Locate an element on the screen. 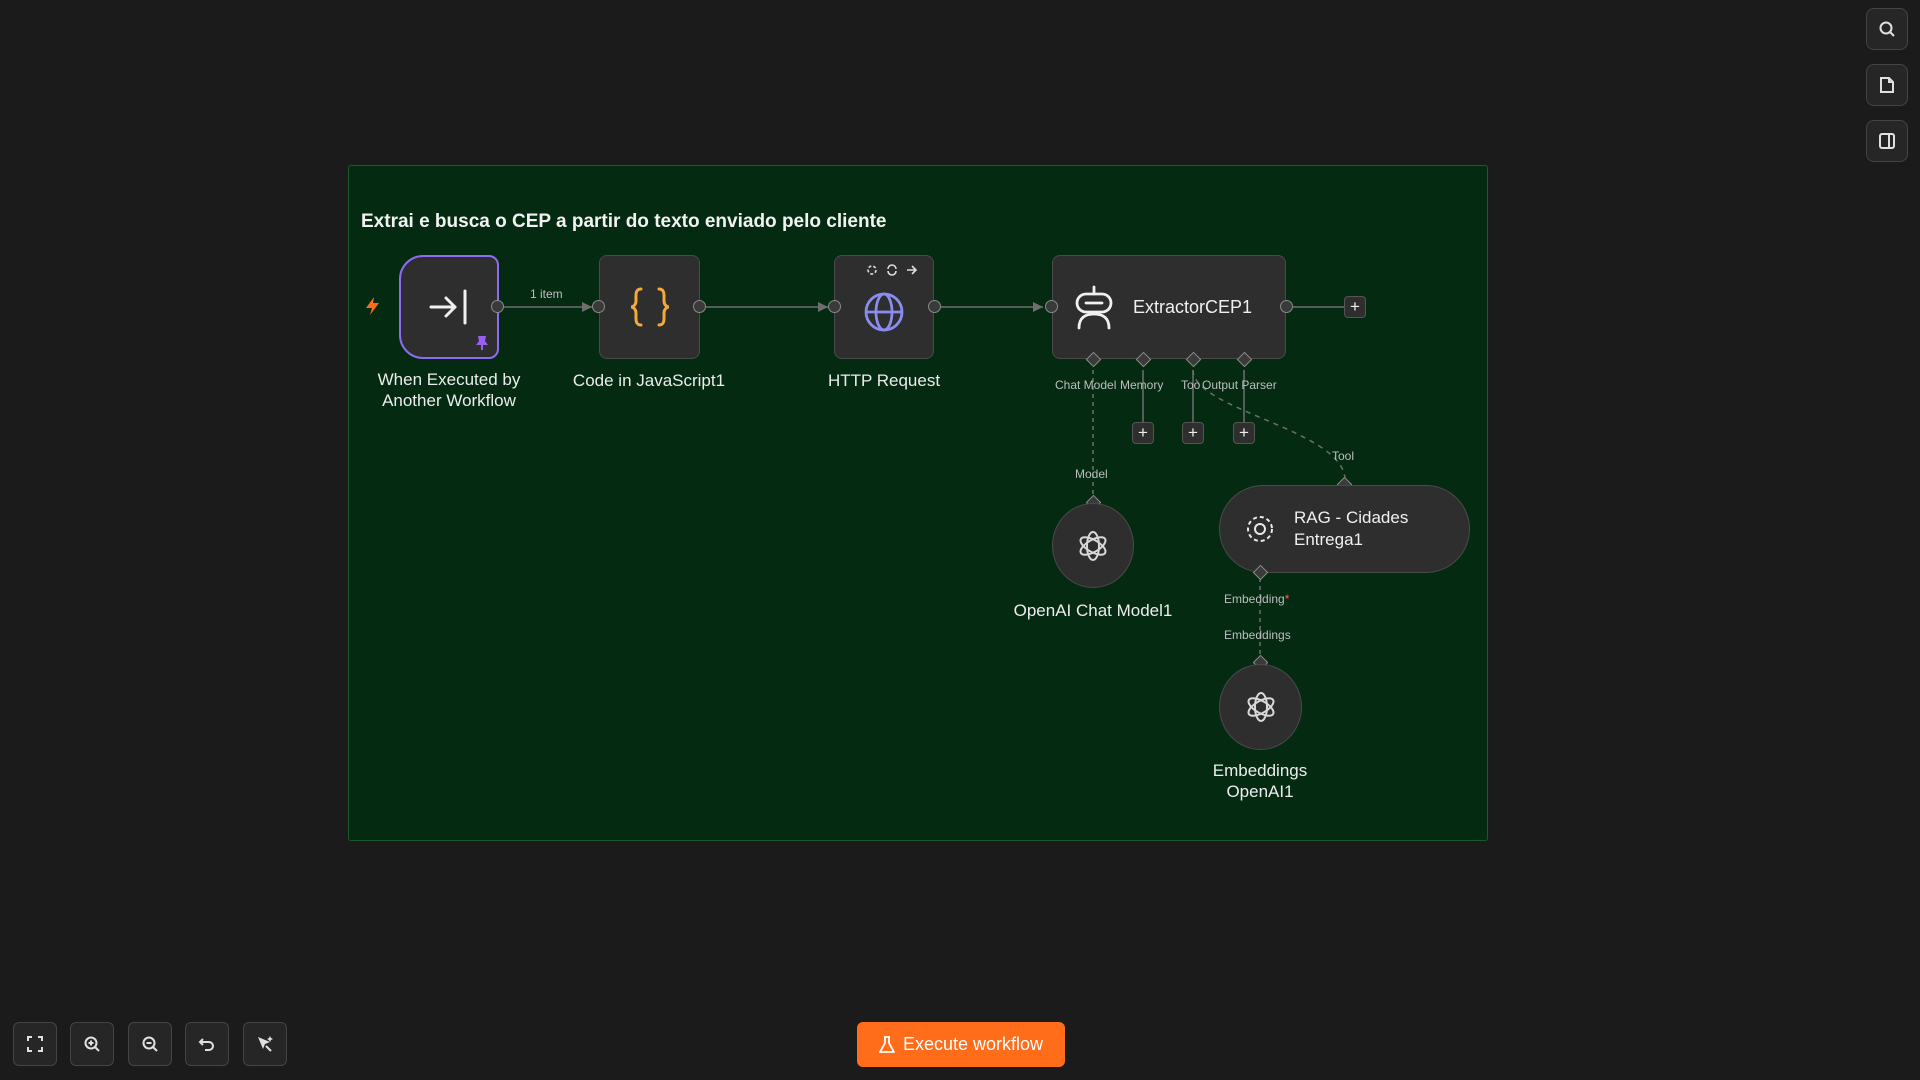  node-rag-cidades-entrega: RAG - Cidades Entrega1 is located at coordinates (1344, 529).